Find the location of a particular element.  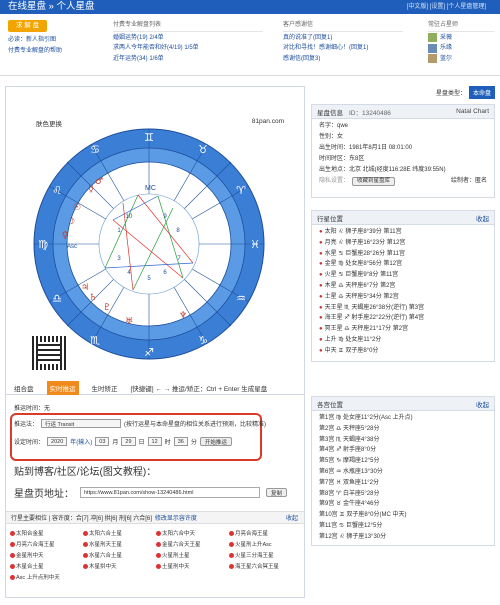

skin-change-link: 肤色更换 is located at coordinates (49, 123).